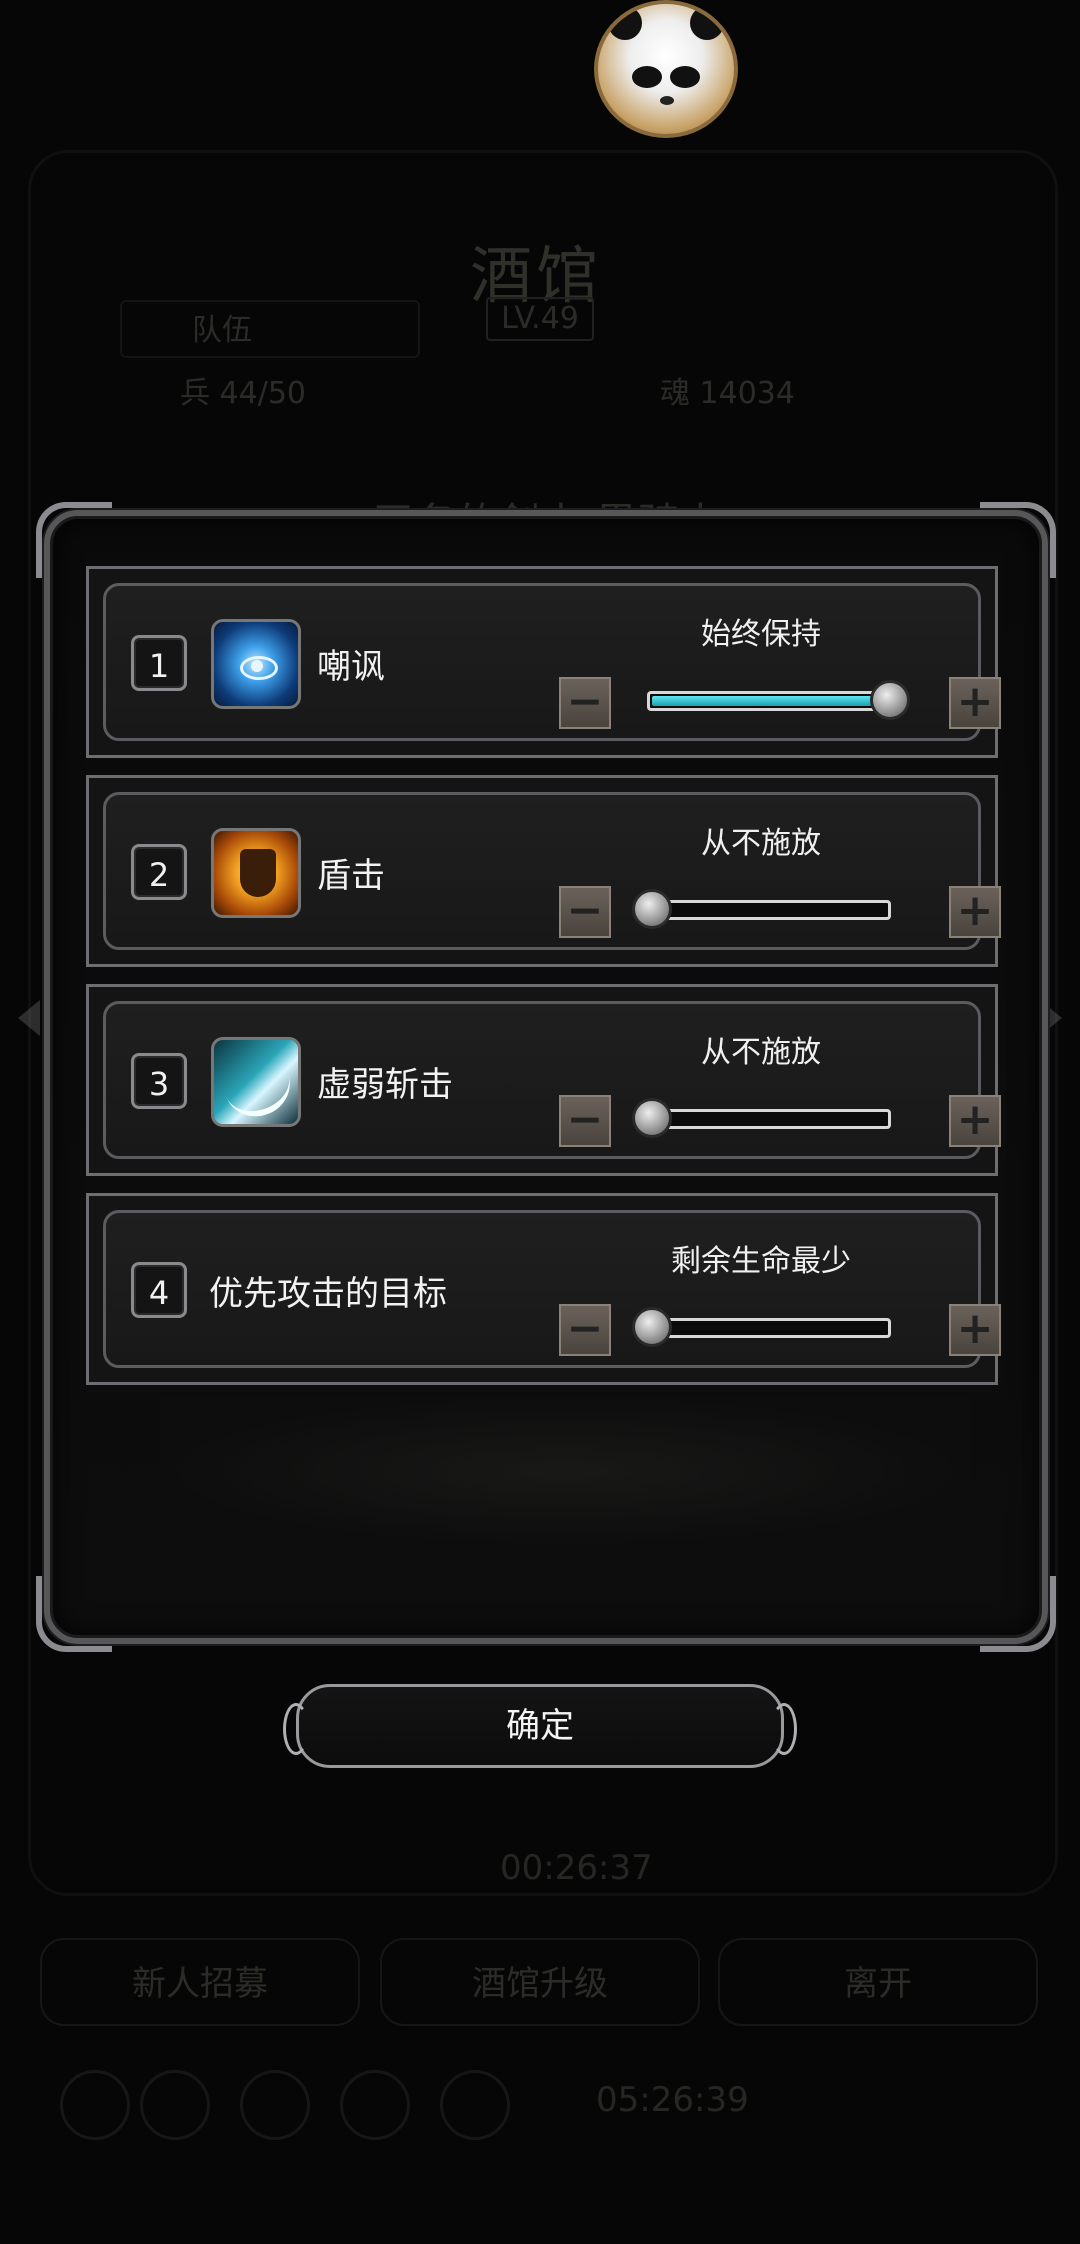 The width and height of the screenshot is (1080, 2244). What do you see at coordinates (565, 1471) in the screenshot?
I see `dialog-texture` at bounding box center [565, 1471].